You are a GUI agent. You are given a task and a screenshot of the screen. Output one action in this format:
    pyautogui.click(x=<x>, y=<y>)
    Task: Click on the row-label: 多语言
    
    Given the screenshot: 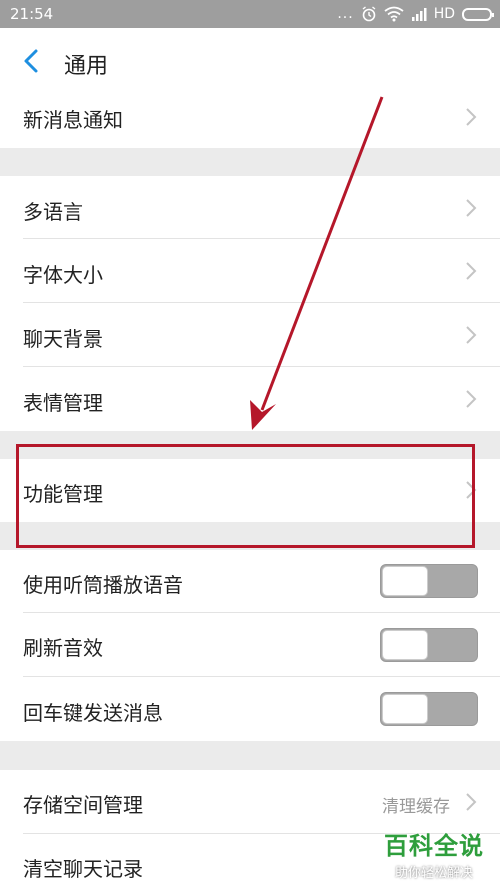 What is the action you would take?
    pyautogui.click(x=53, y=212)
    